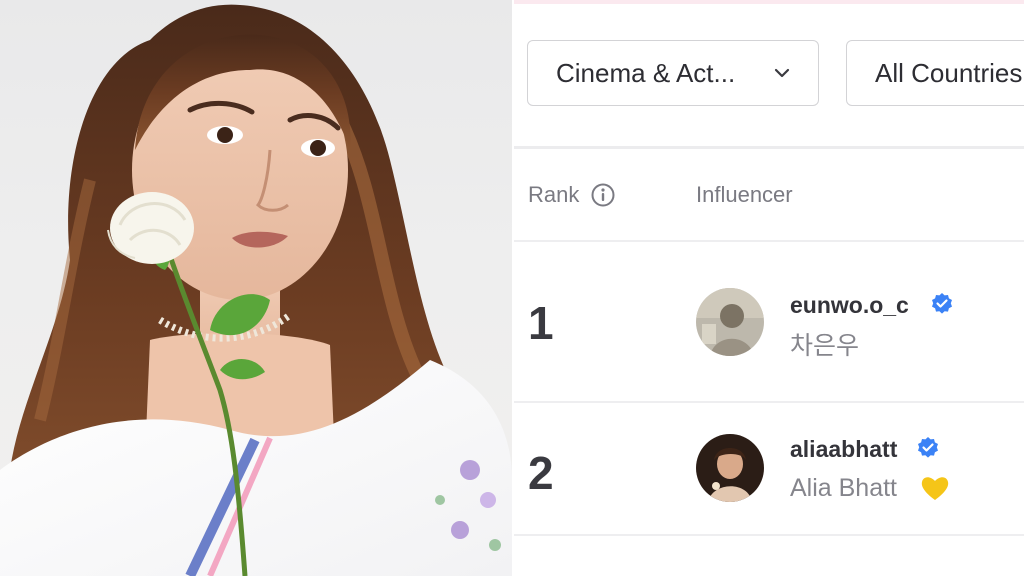 Image resolution: width=1024 pixels, height=576 pixels. I want to click on country-dropdown-label: All Countries, so click(949, 72).